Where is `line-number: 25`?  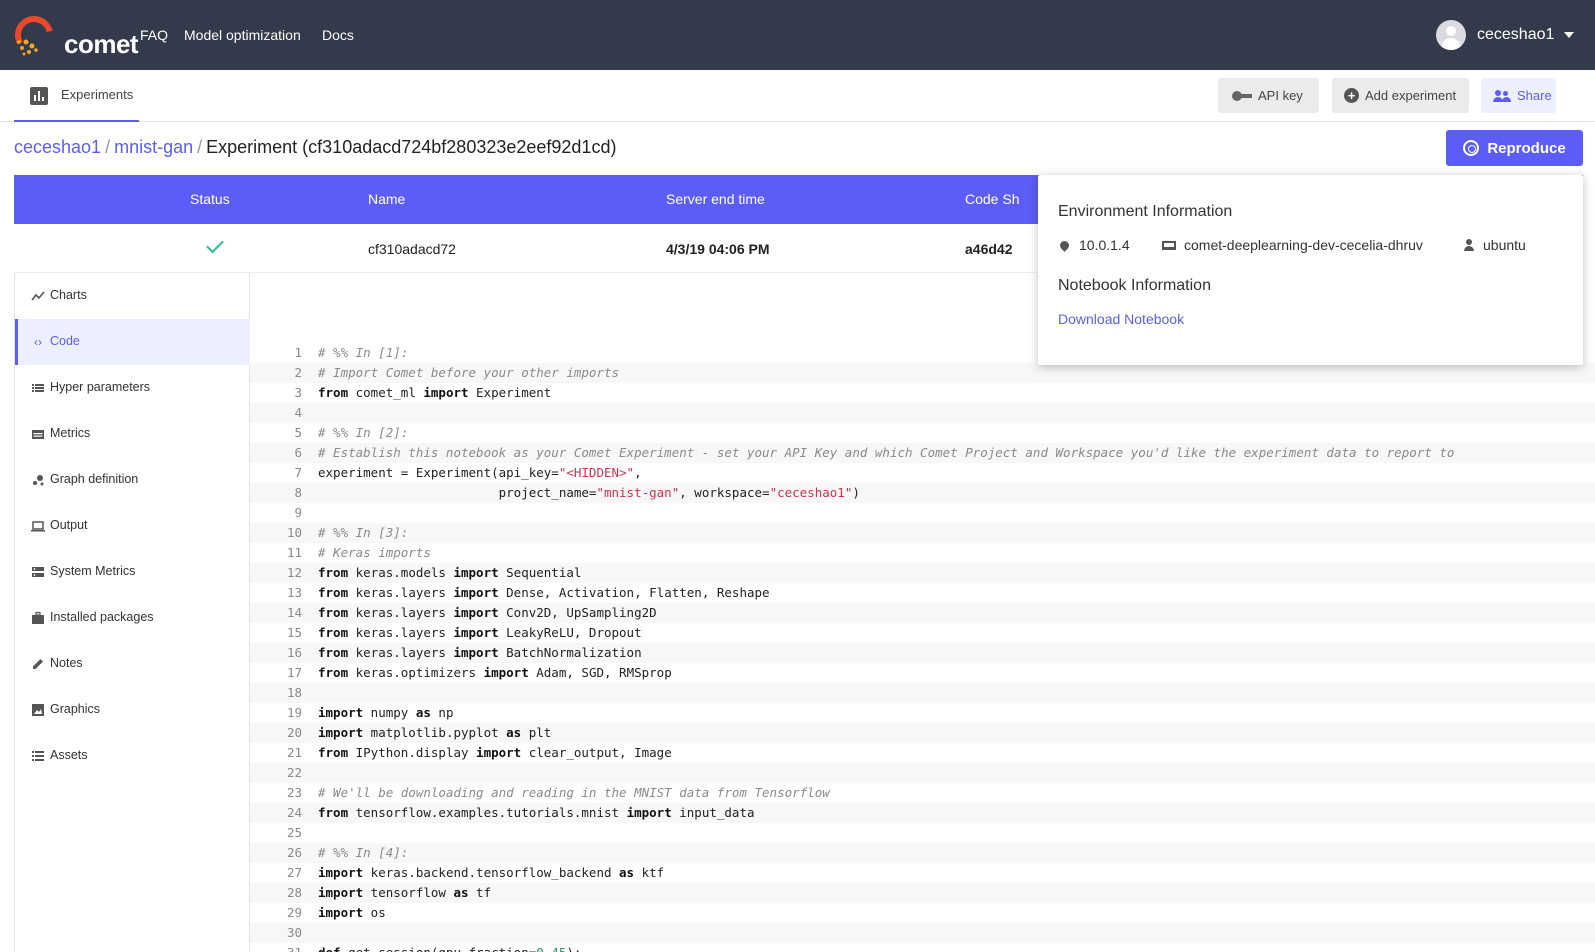 line-number: 25 is located at coordinates (294, 832).